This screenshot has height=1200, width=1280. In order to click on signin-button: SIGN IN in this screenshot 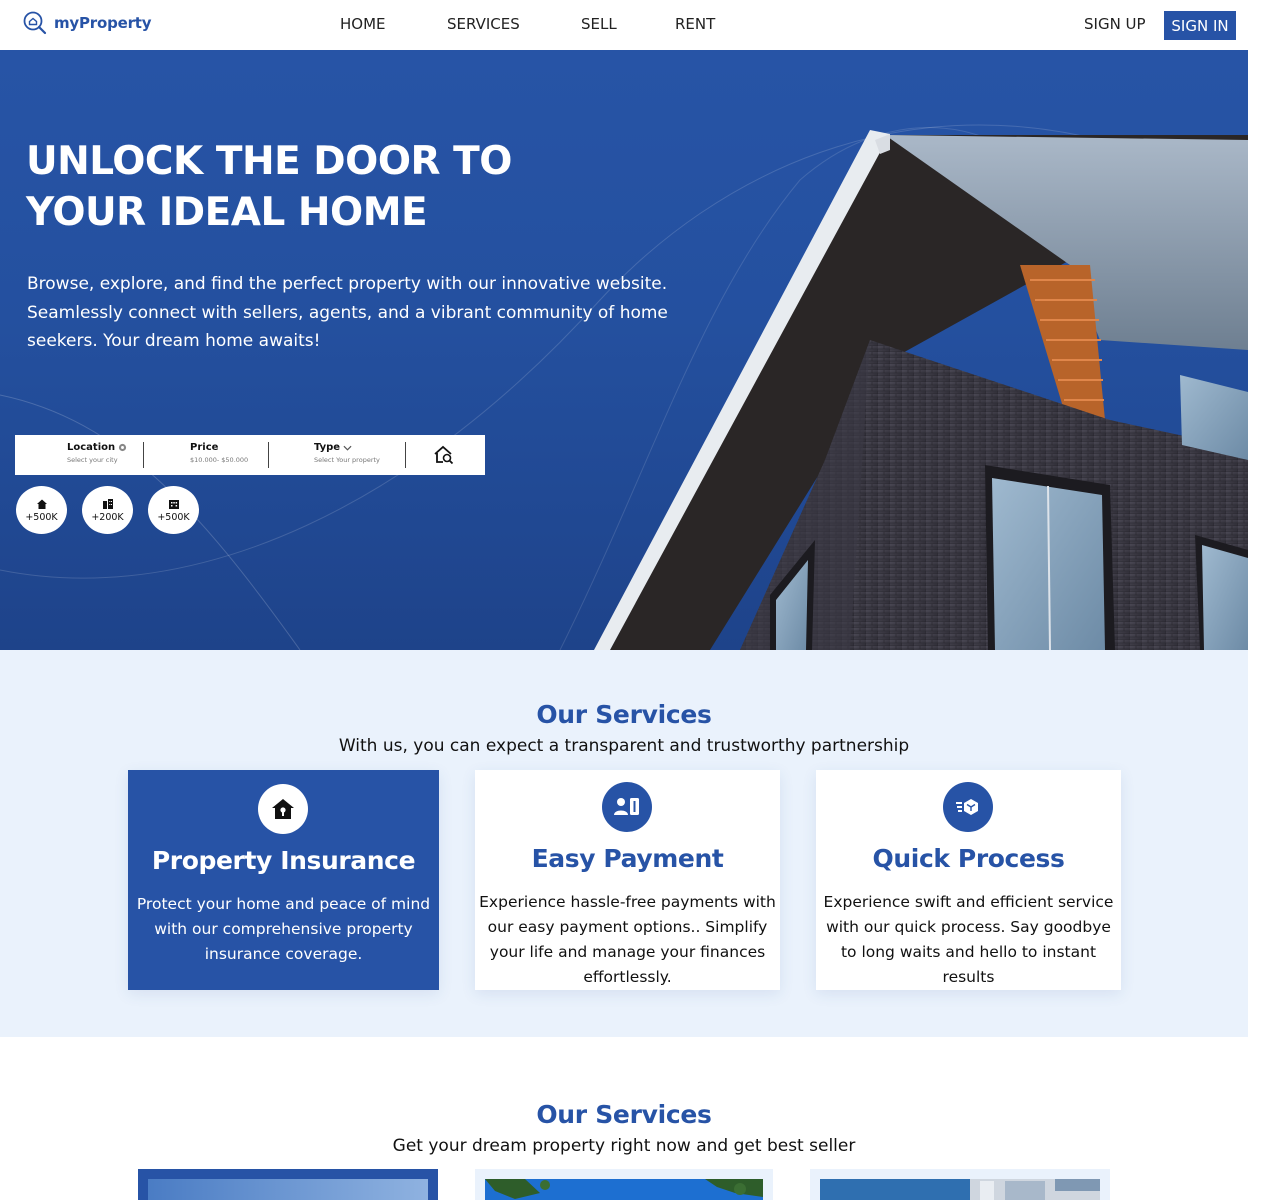, I will do `click(1200, 25)`.